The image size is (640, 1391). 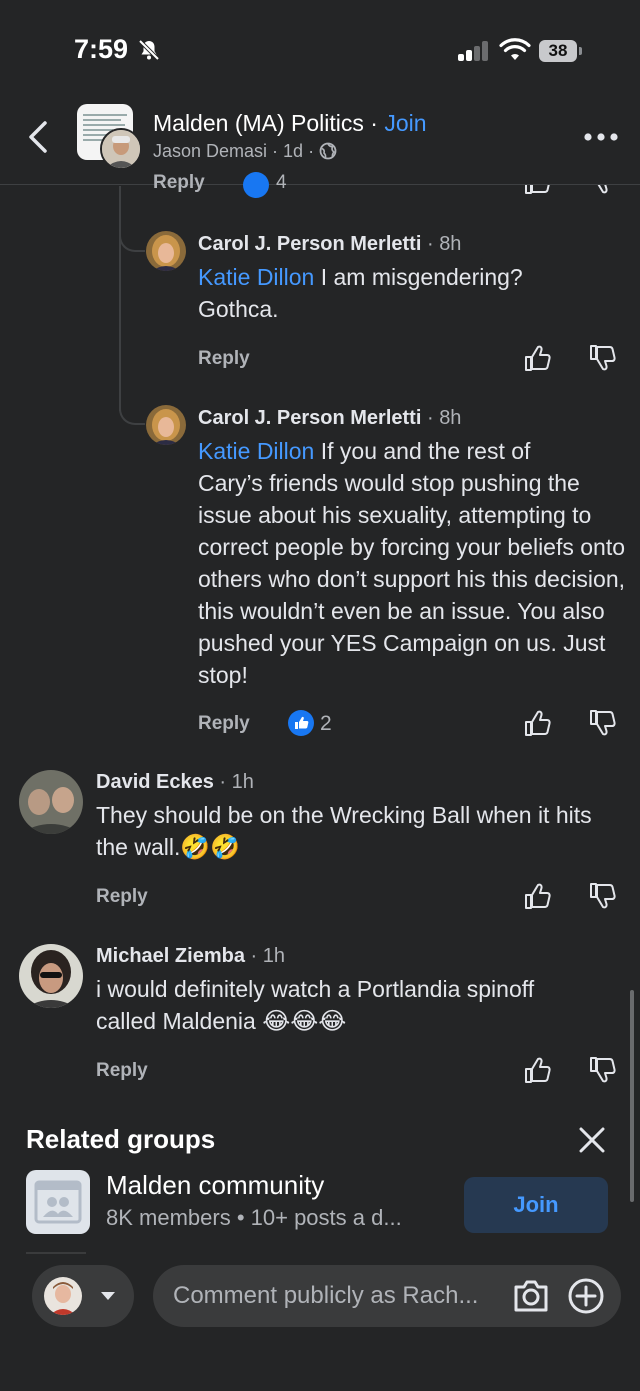 I want to click on chevron-down-icon, so click(x=108, y=1296).